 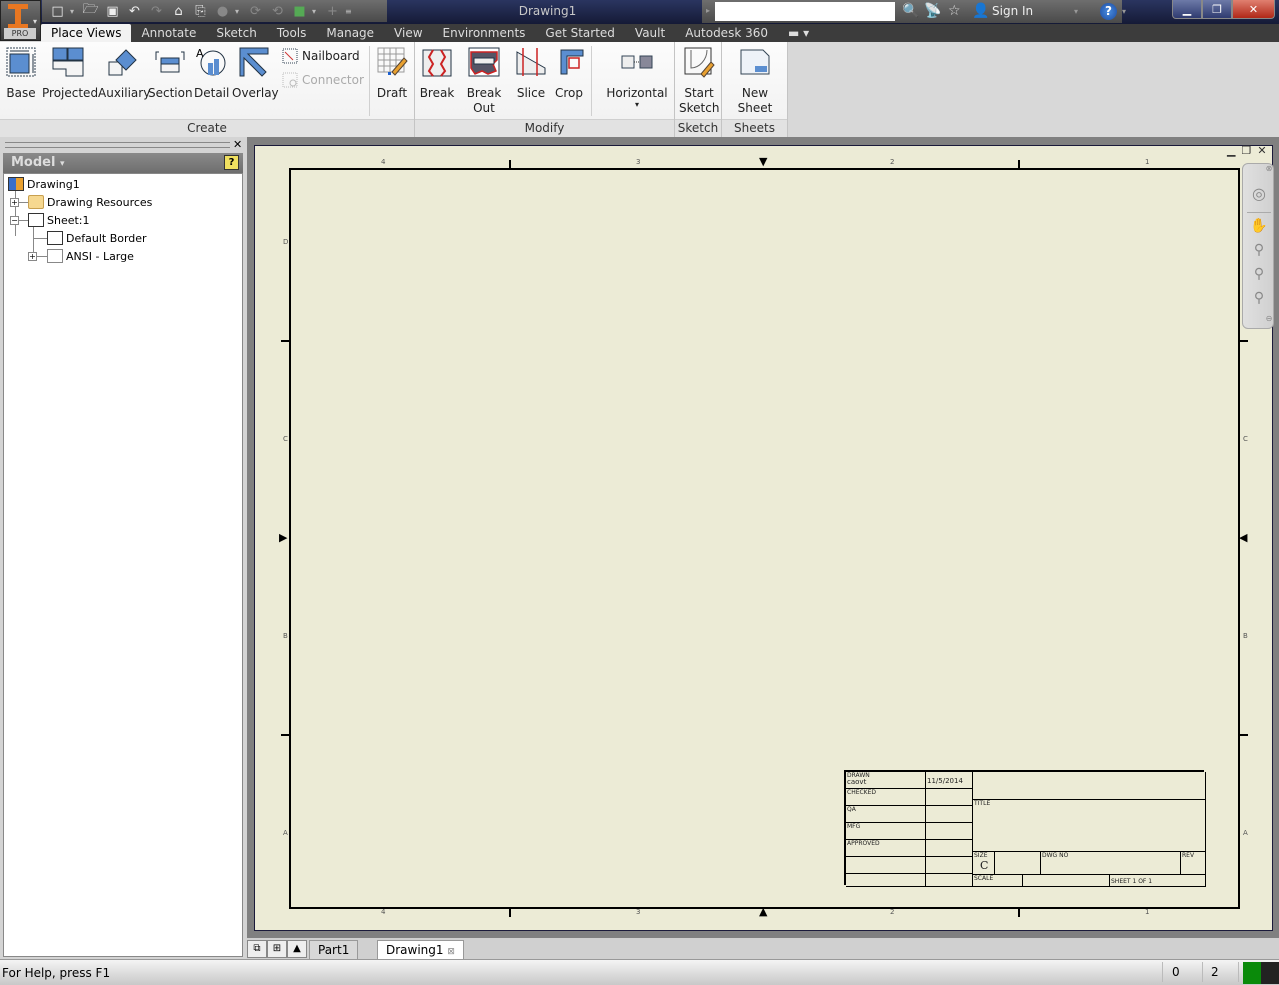 What do you see at coordinates (222, 11) in the screenshot?
I see `select-icon: ●` at bounding box center [222, 11].